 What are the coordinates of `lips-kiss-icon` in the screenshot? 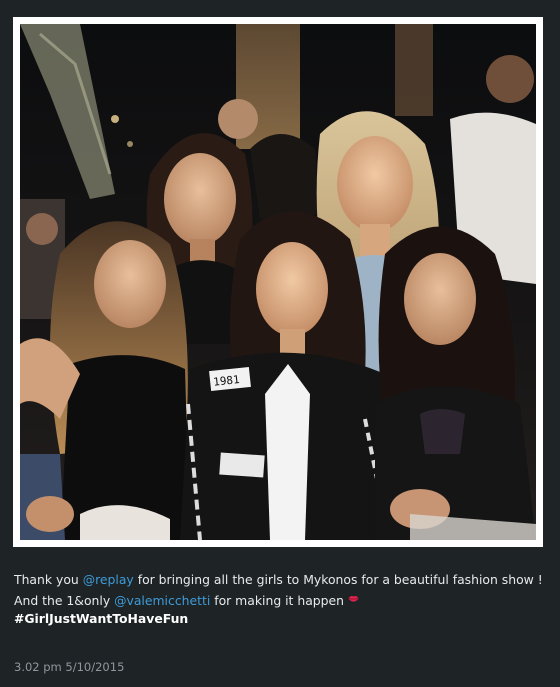 It's located at (353, 595).